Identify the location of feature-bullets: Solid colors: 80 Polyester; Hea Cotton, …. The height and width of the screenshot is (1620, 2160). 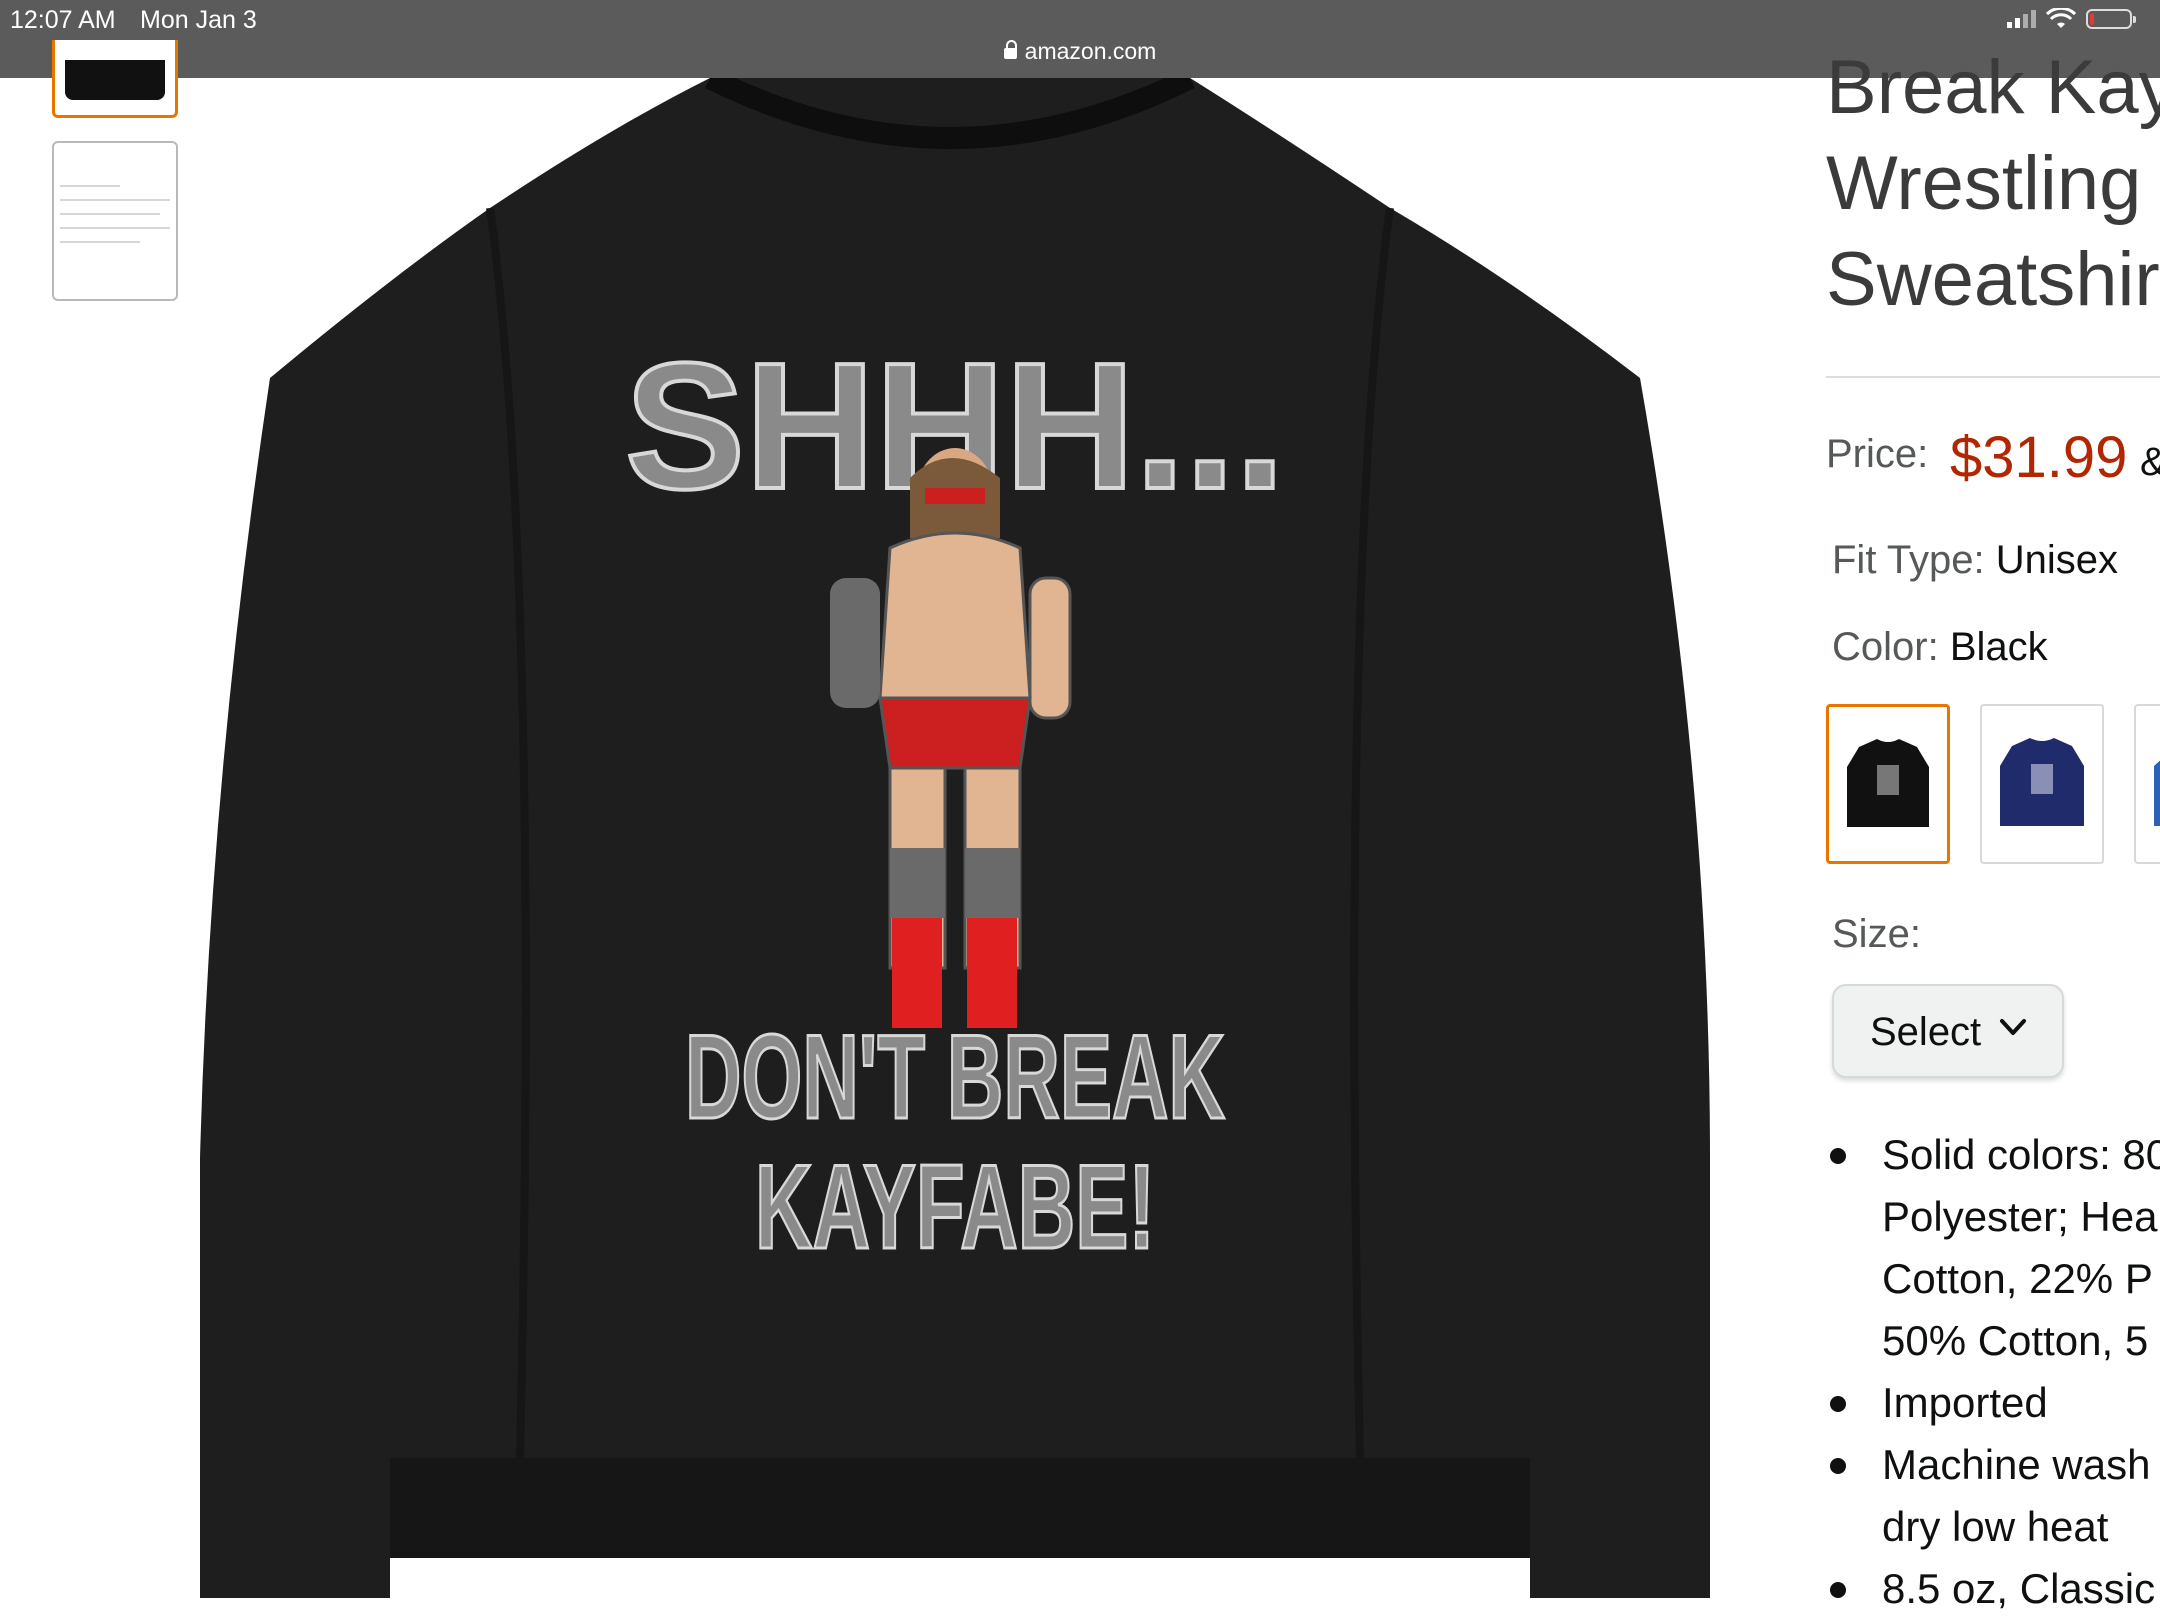
(1993, 1372).